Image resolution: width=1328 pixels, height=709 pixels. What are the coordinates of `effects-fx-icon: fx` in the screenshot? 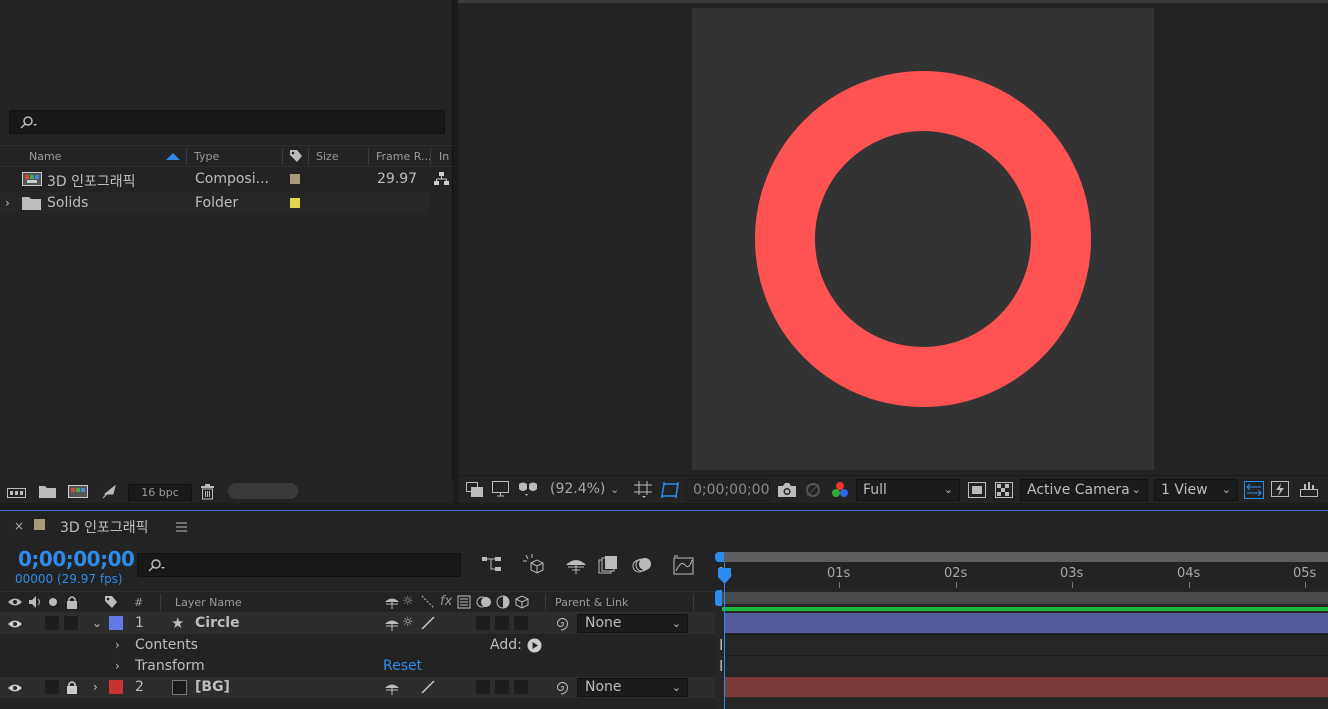 It's located at (446, 601).